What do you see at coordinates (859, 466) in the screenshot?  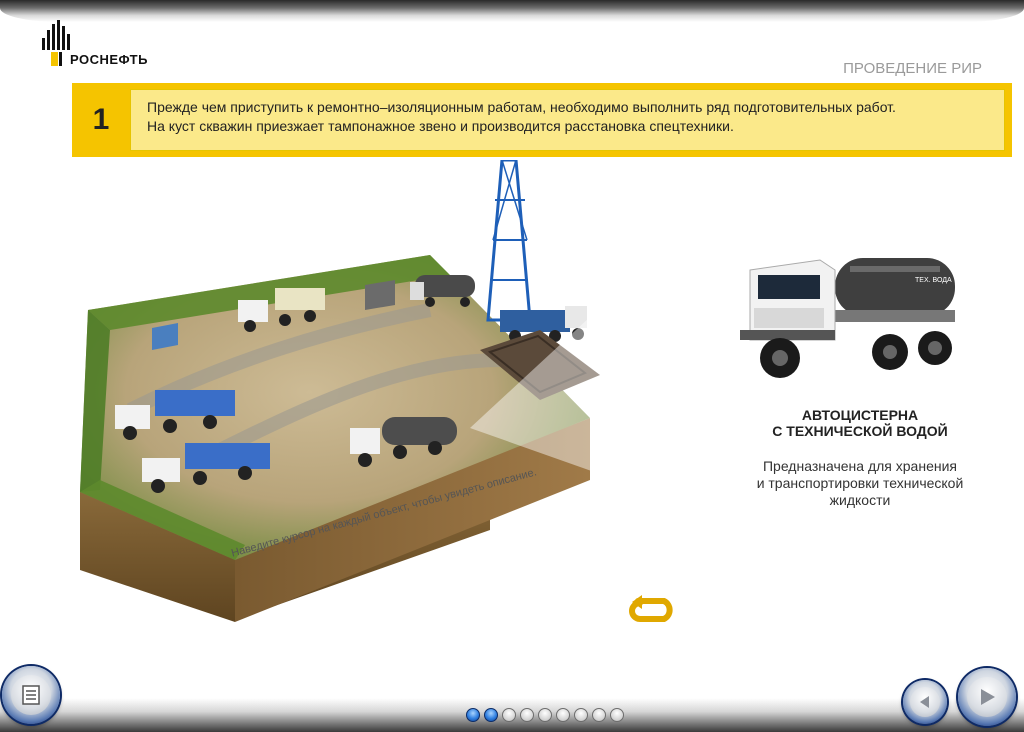 I see `object-desc-line1: Предназначена для хранения` at bounding box center [859, 466].